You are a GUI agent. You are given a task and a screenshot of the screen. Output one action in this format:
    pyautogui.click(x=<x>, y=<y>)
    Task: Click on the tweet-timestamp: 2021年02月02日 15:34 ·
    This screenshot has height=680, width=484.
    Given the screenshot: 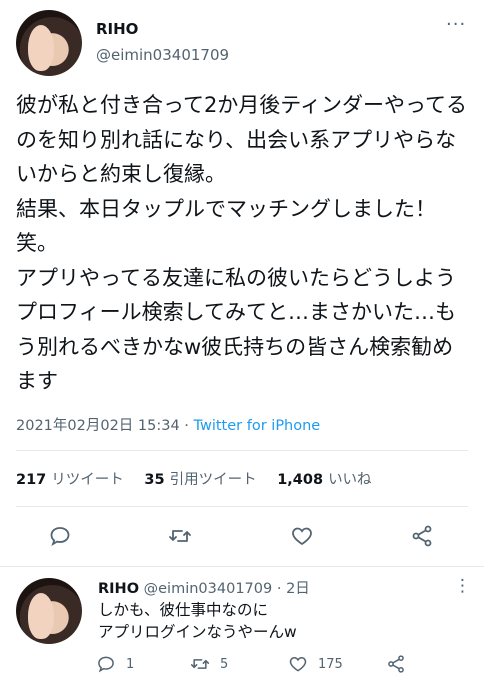 What is the action you would take?
    pyautogui.click(x=105, y=426)
    